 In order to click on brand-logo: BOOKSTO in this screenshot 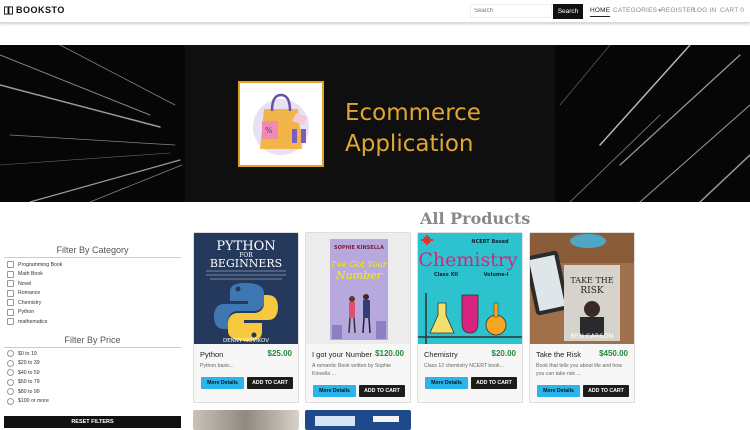, I will do `click(34, 10)`.